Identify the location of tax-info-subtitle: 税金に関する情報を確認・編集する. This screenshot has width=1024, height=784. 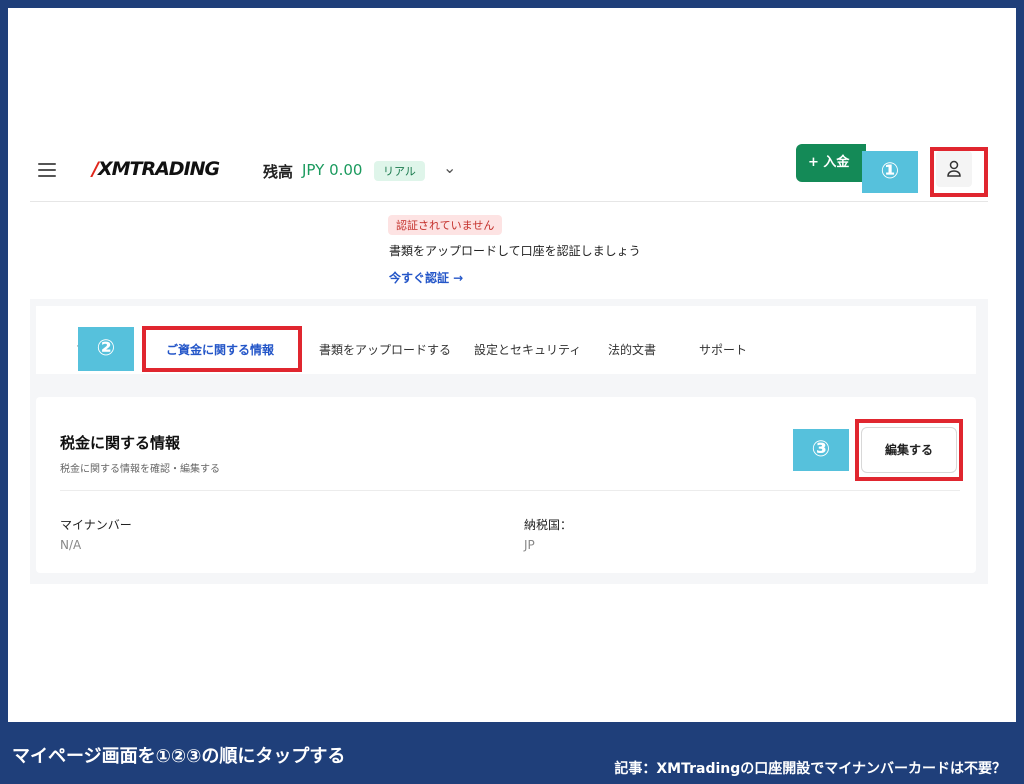
(140, 469).